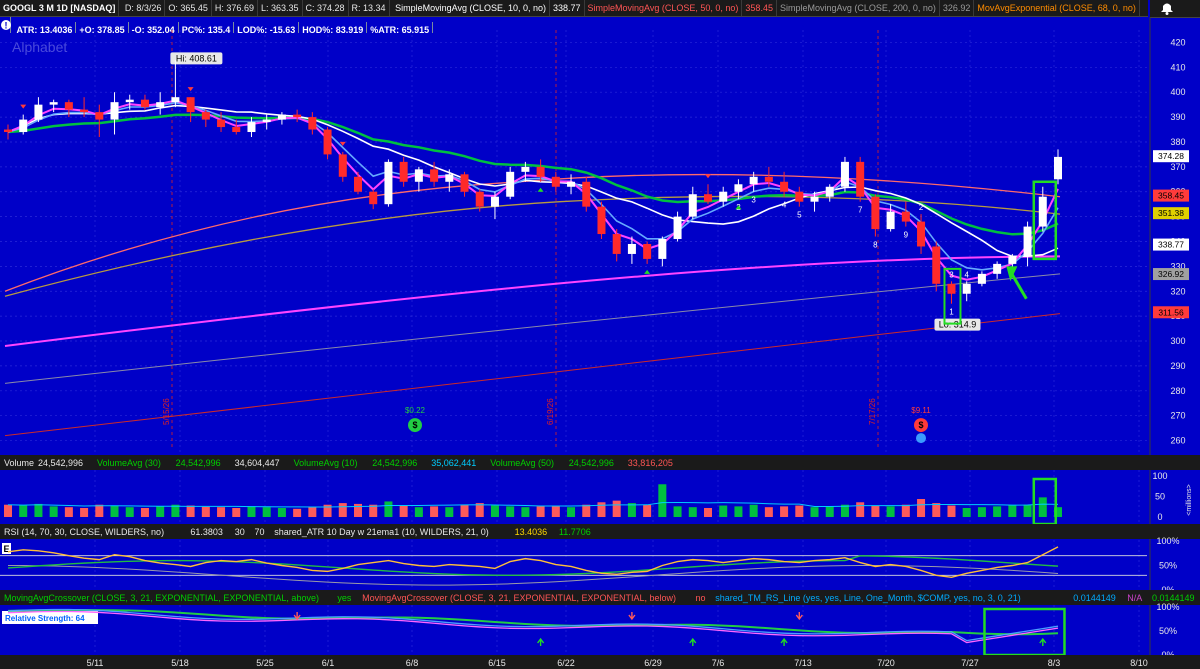  Describe the element at coordinates (1177, 341) in the screenshot. I see `price-tick-label: 300` at that location.